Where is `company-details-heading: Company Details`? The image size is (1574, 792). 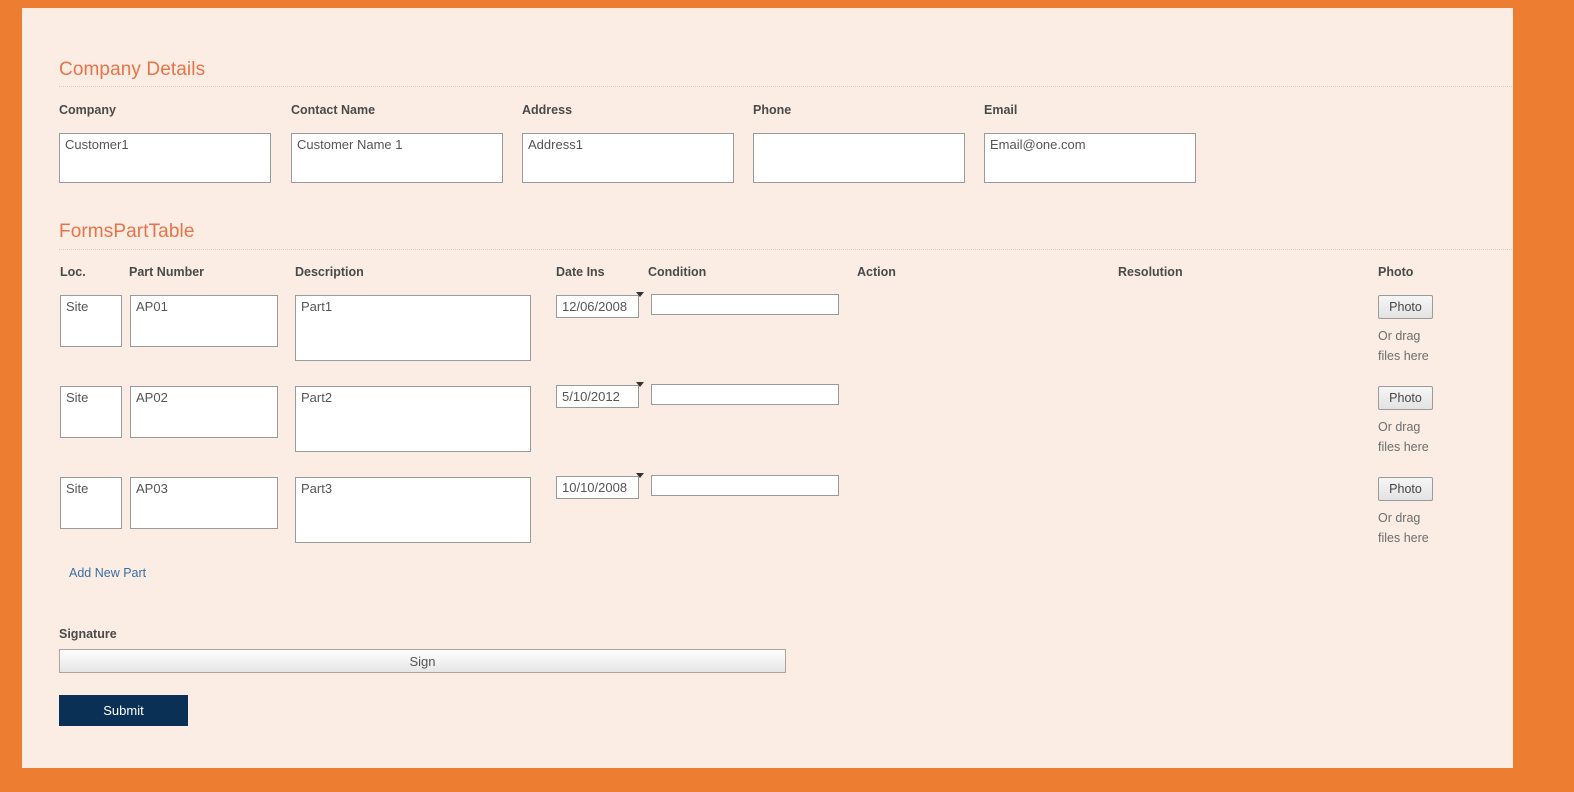
company-details-heading: Company Details is located at coordinates (132, 69).